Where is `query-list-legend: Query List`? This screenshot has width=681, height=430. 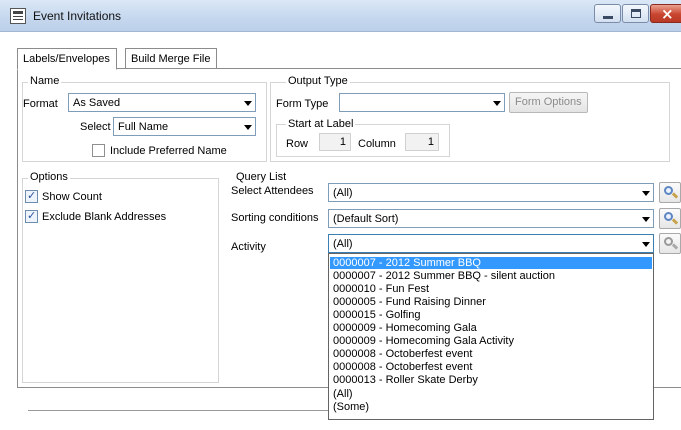 query-list-legend: Query List is located at coordinates (261, 177).